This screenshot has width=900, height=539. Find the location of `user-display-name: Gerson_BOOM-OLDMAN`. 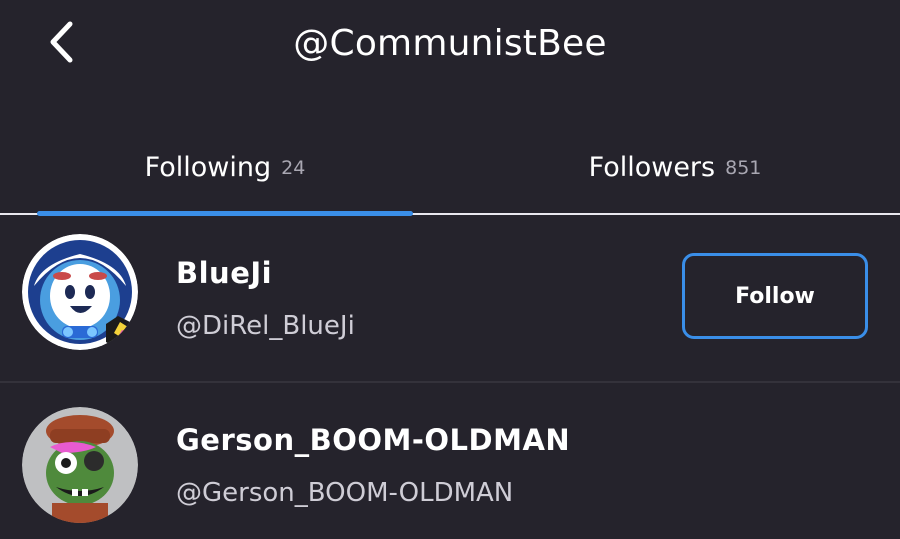

user-display-name: Gerson_BOOM-OLDMAN is located at coordinates (373, 440).